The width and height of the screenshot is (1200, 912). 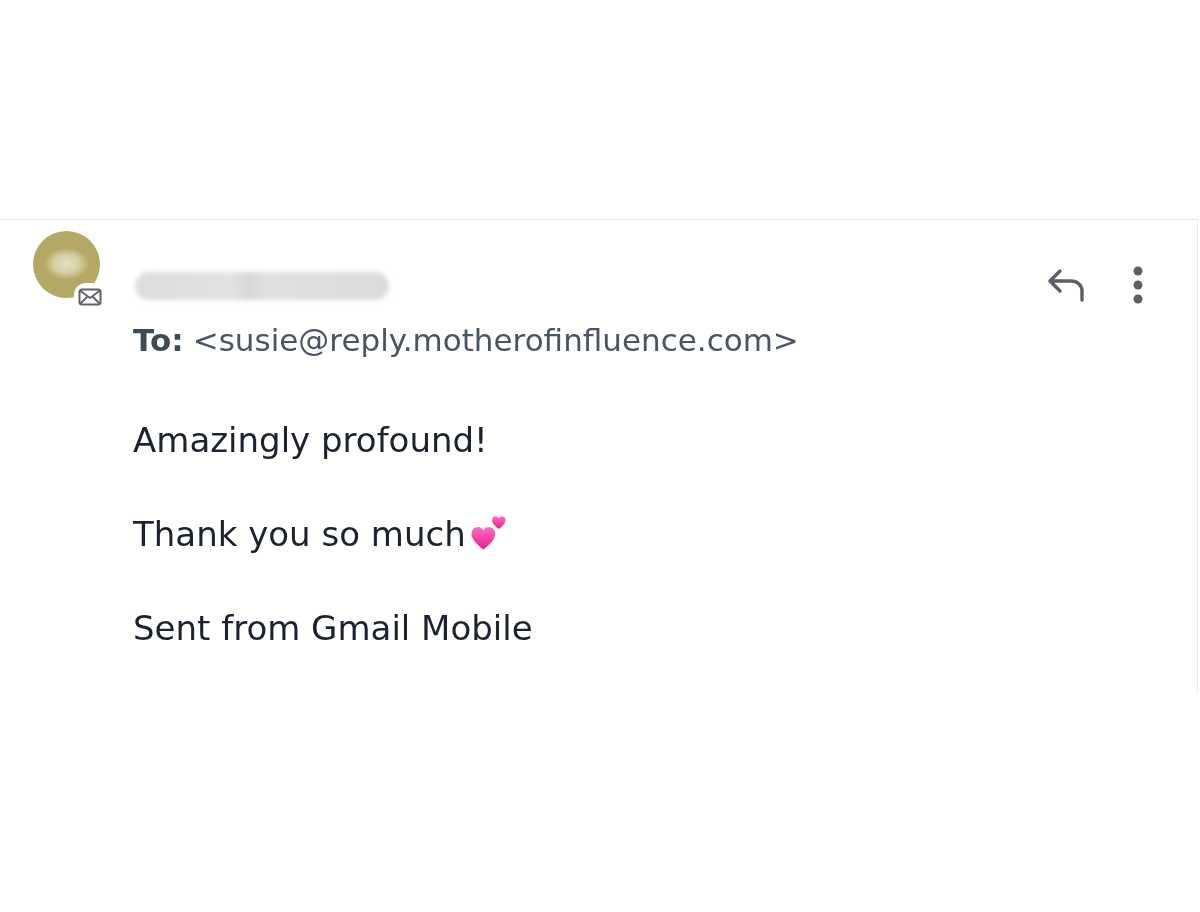 I want to click on reply-icon, so click(x=1066, y=285).